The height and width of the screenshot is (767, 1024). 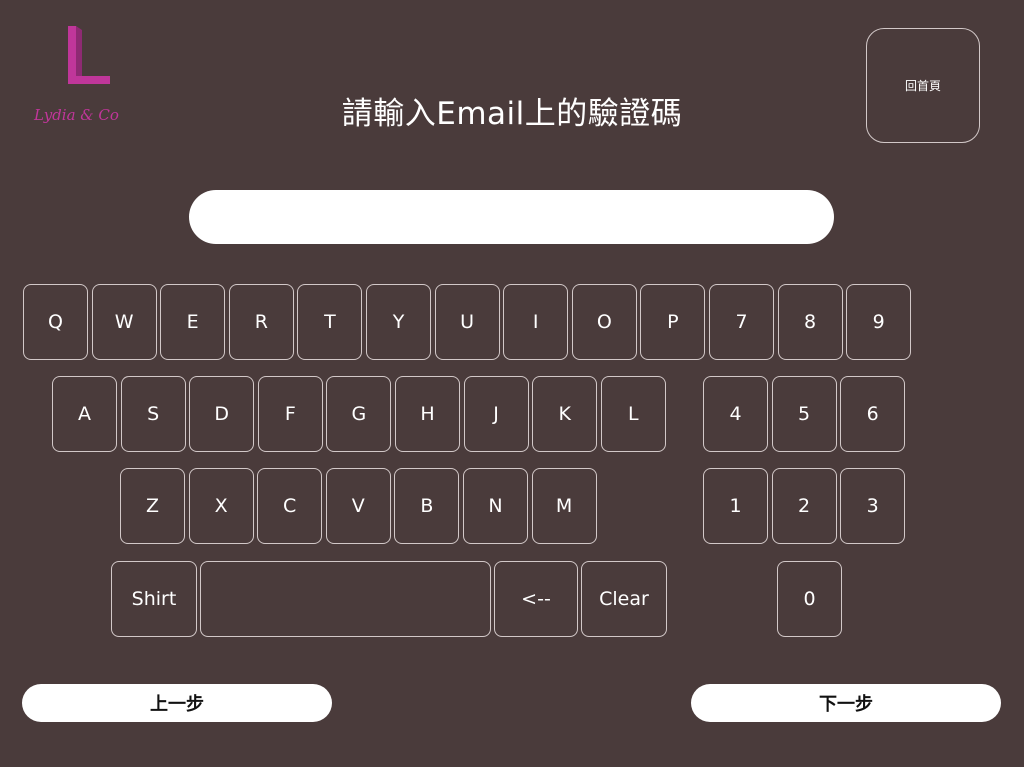 I want to click on key-label: Y, so click(x=398, y=322).